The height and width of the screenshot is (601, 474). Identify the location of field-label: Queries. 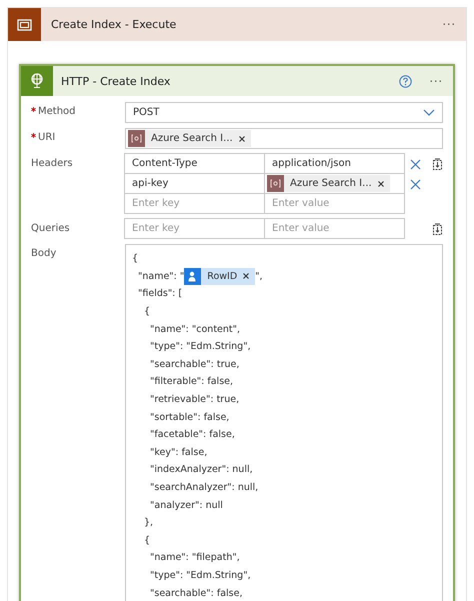
(50, 228).